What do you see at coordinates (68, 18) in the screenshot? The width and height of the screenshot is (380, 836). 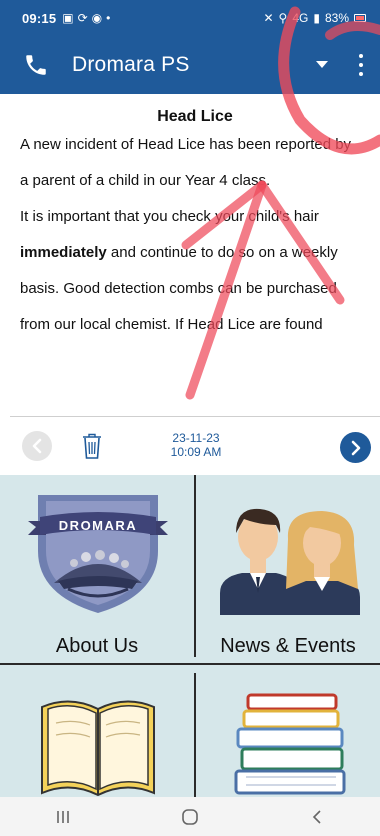 I see `gallery-icon: ▣` at bounding box center [68, 18].